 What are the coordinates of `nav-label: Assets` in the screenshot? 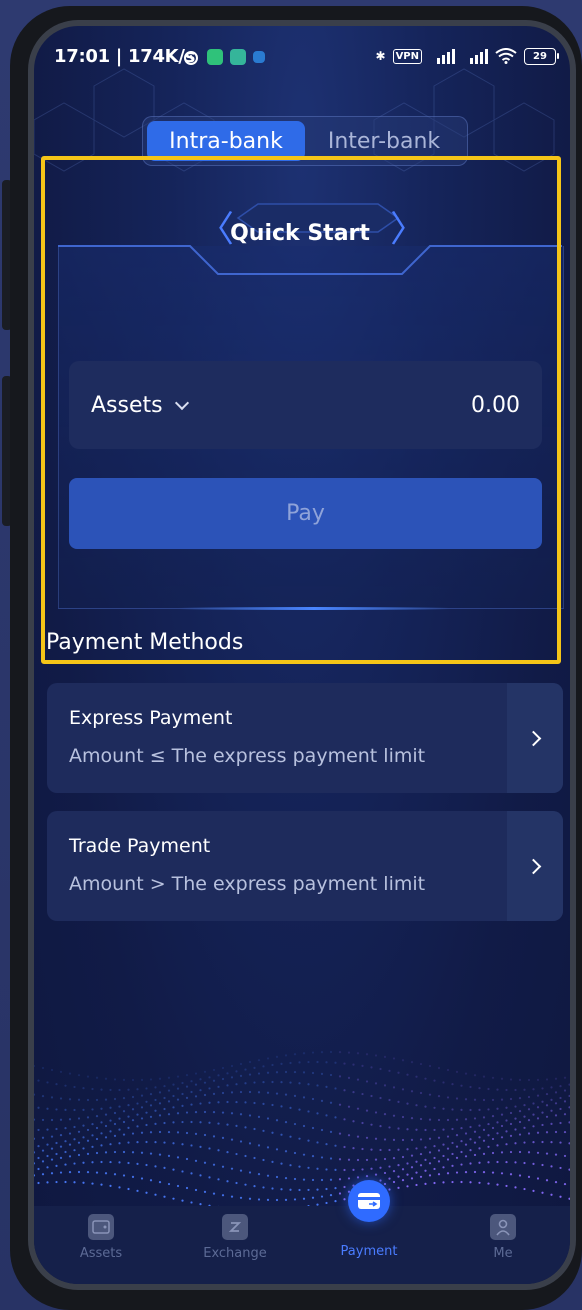 It's located at (101, 1253).